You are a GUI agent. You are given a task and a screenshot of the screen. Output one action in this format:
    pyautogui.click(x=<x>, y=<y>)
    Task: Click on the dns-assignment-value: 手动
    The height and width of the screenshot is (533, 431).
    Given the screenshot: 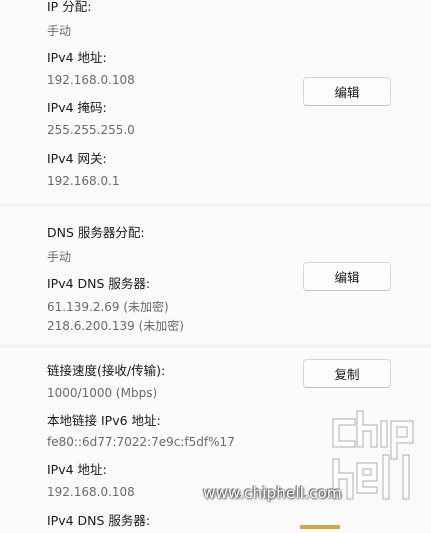 What is the action you would take?
    pyautogui.click(x=59, y=257)
    